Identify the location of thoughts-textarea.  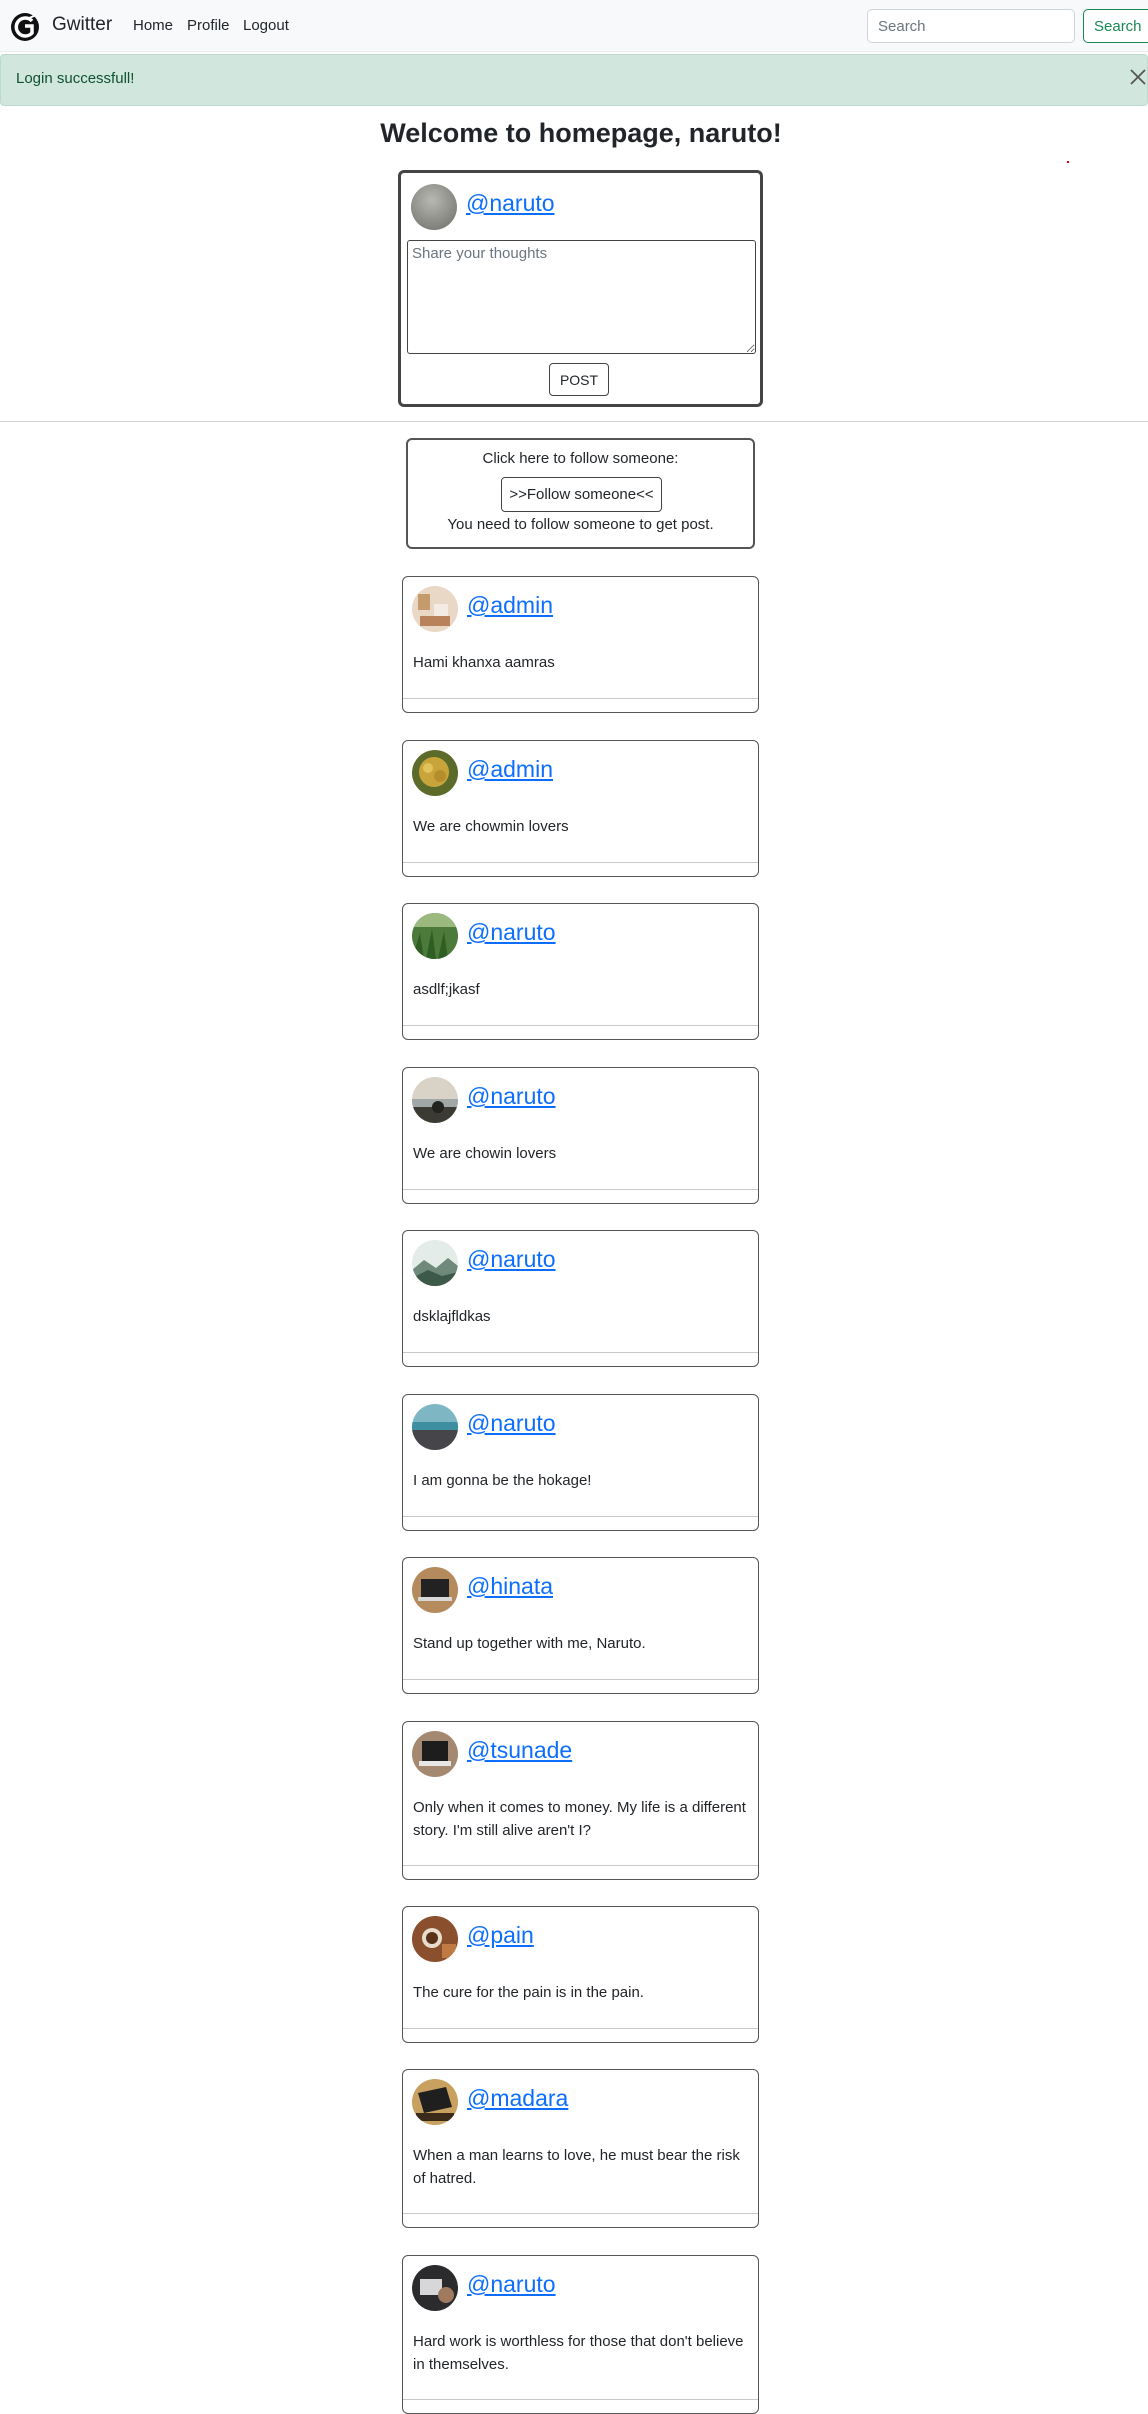
(581, 297).